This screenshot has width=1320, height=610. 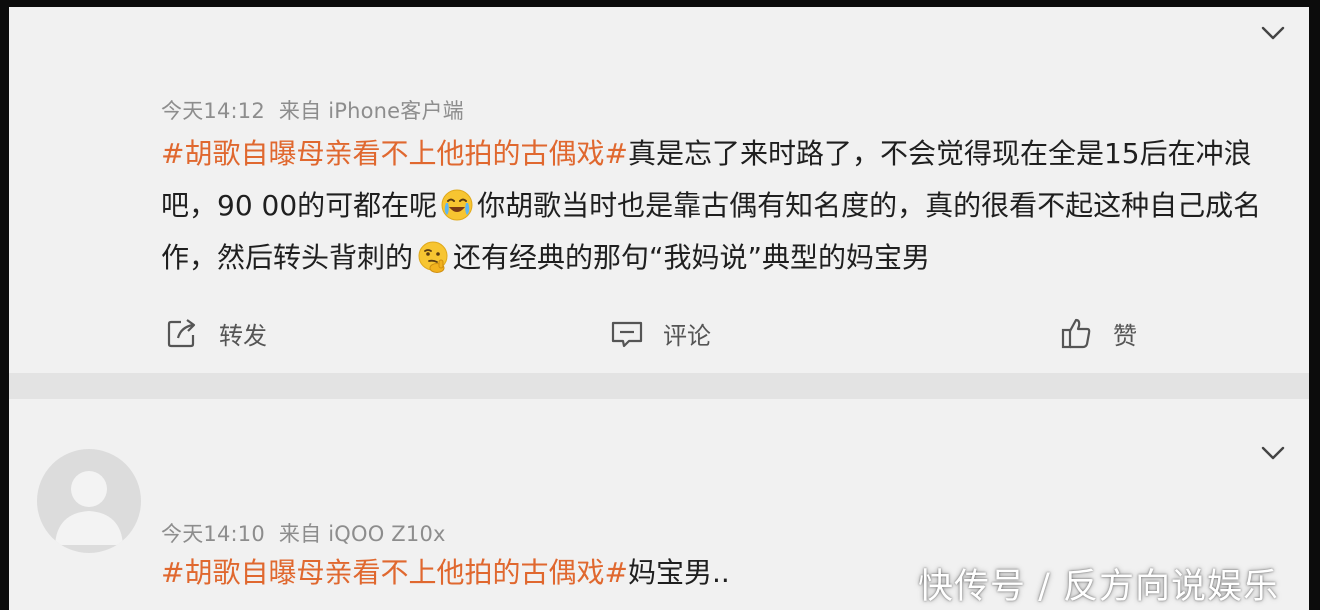 I want to click on post-separator, so click(x=659, y=386).